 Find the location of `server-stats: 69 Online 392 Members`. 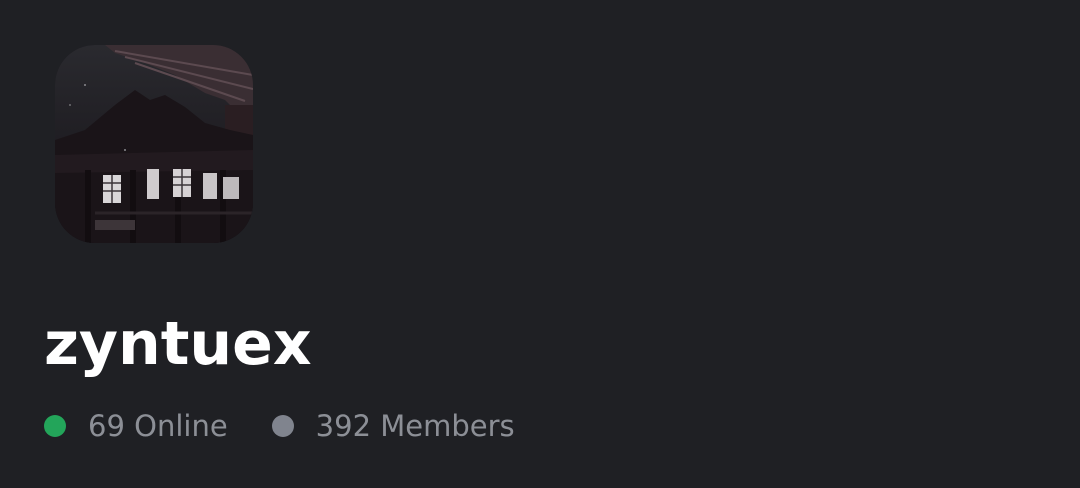

server-stats: 69 Online 392 Members is located at coordinates (279, 426).